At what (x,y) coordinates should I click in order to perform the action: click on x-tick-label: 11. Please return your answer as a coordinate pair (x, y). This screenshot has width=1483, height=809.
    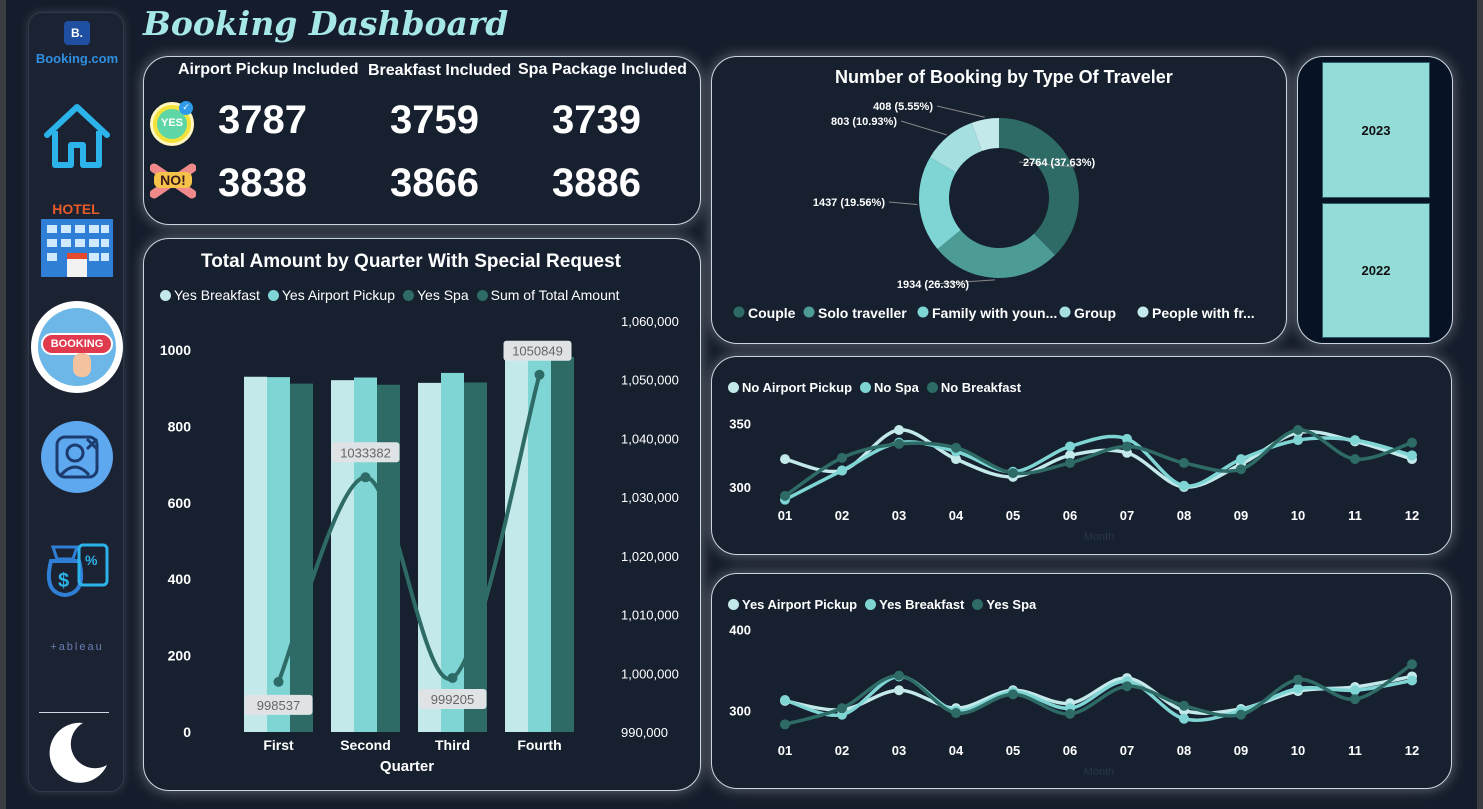
    Looking at the image, I should click on (1355, 750).